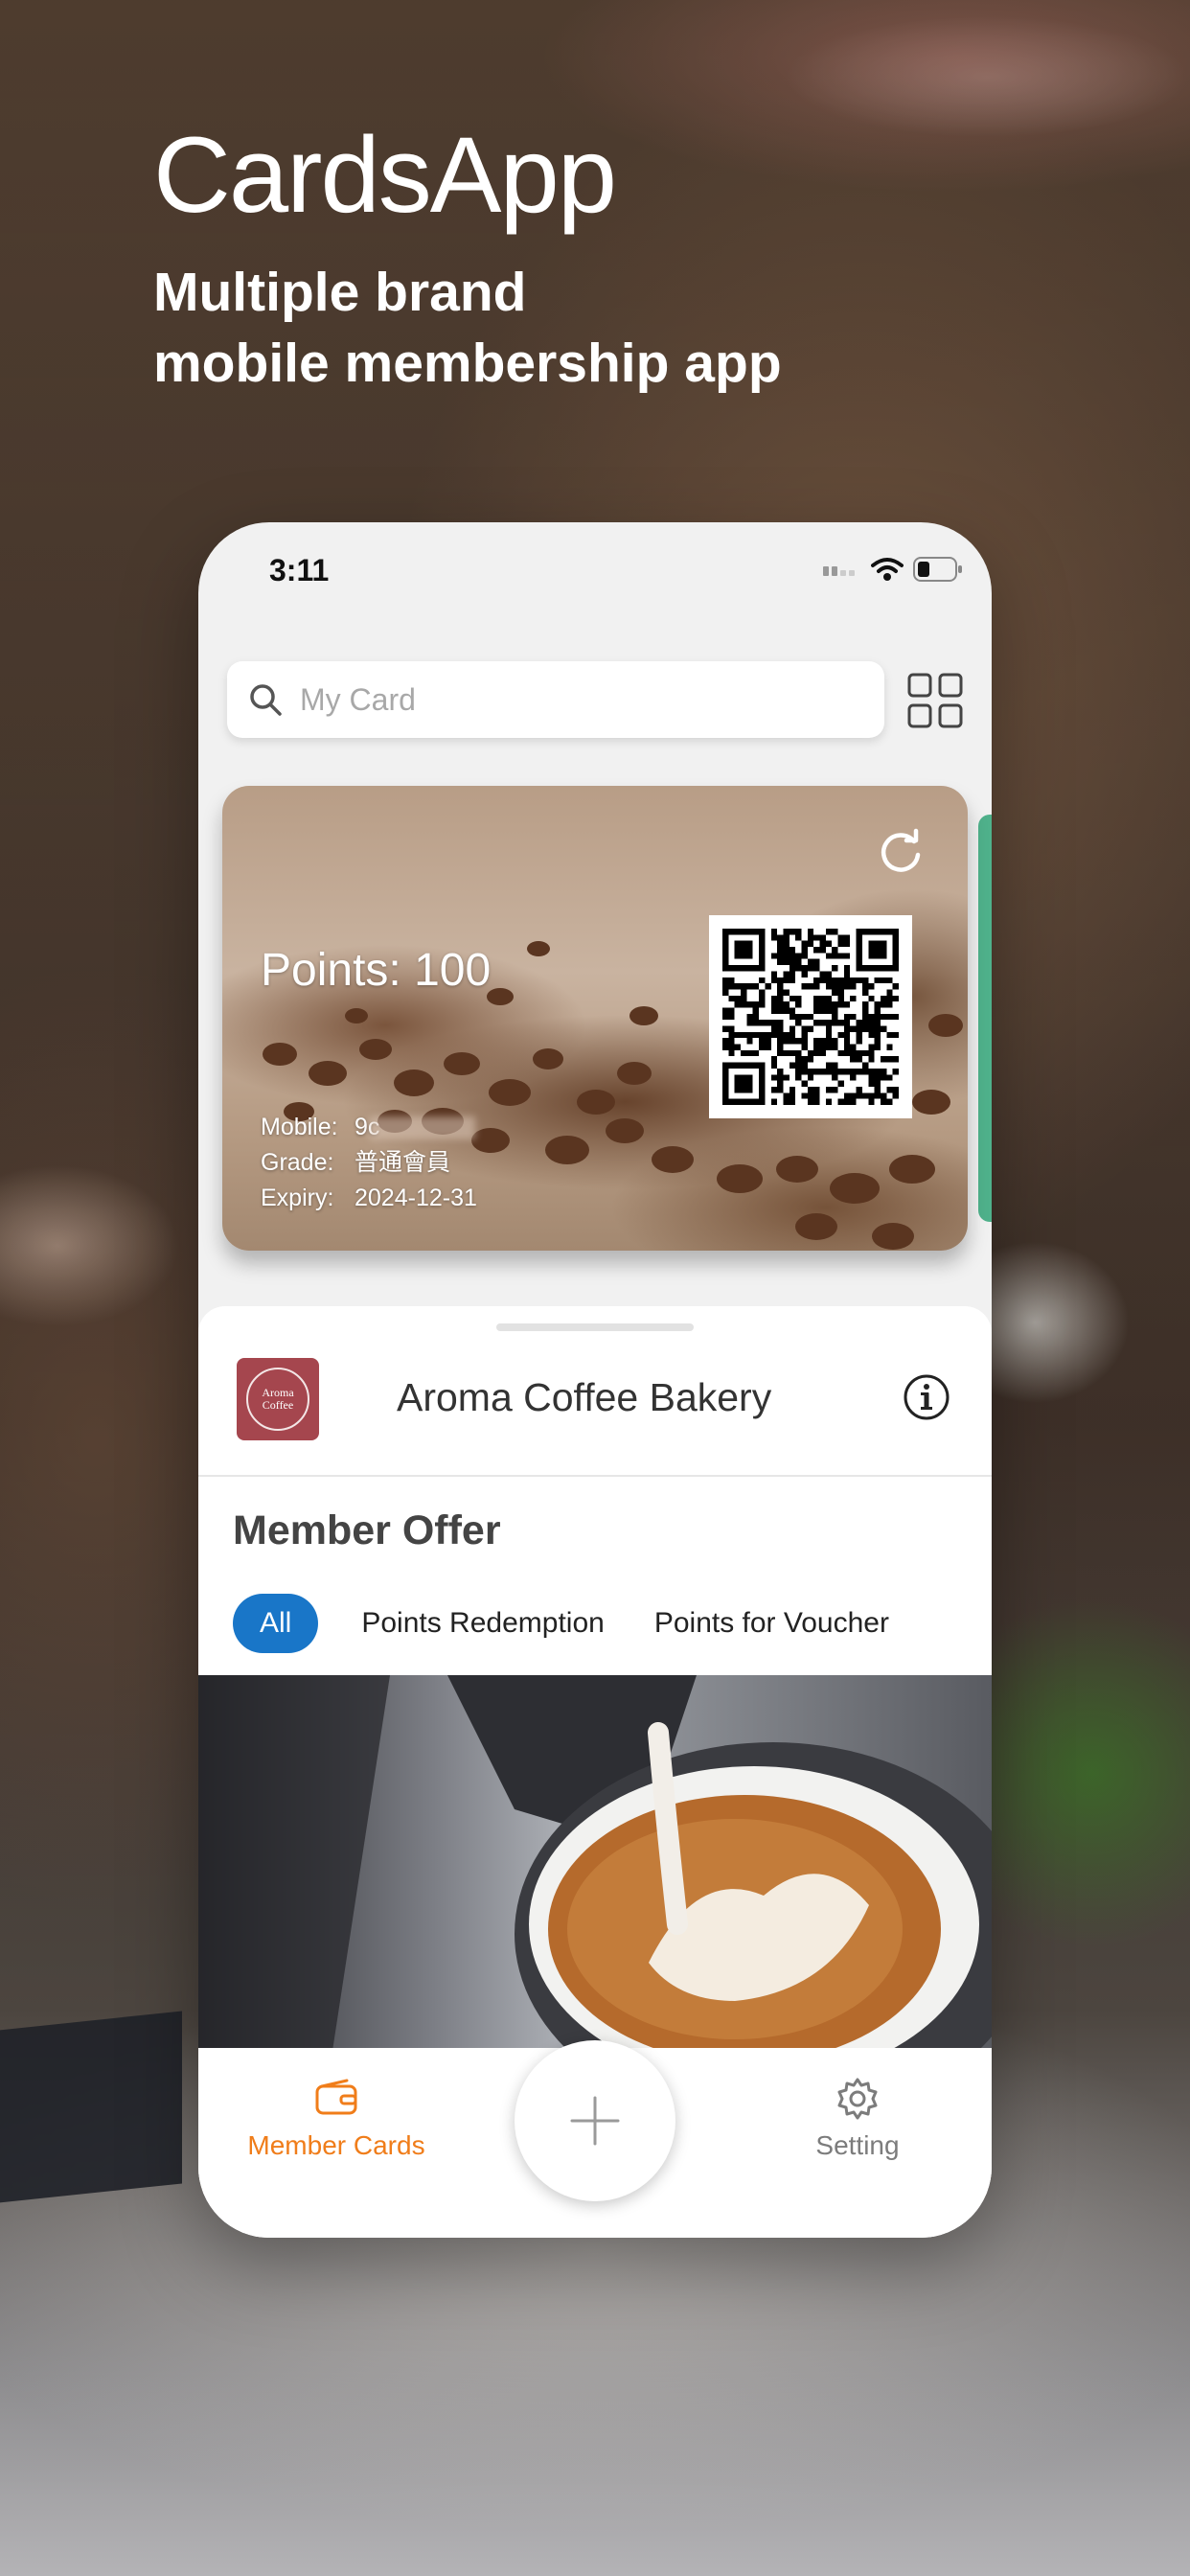 The width and height of the screenshot is (1190, 2576). I want to click on tab-all: All, so click(276, 1623).